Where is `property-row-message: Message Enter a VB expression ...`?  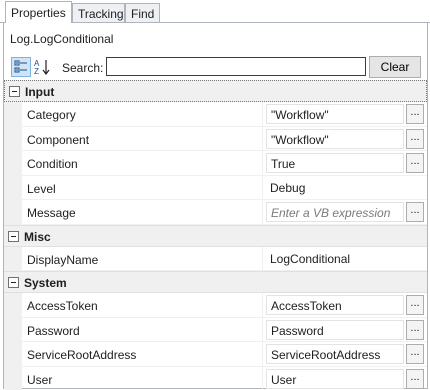
property-row-message: Message Enter a VB expression ... is located at coordinates (215, 212).